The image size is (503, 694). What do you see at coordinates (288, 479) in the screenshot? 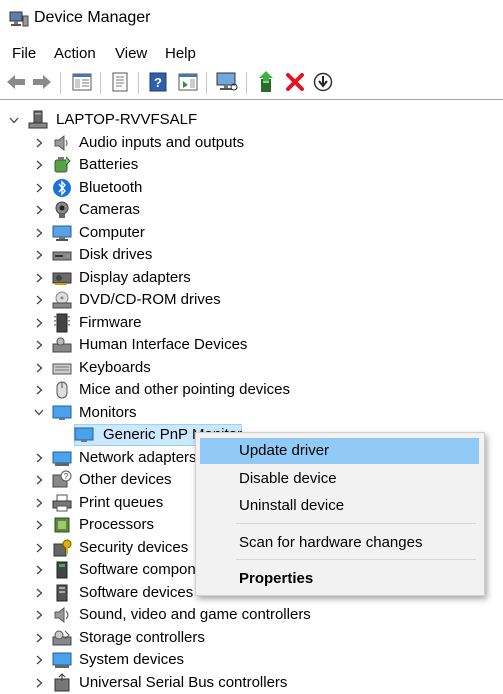
I see `menu-item-label: Disable device` at bounding box center [288, 479].